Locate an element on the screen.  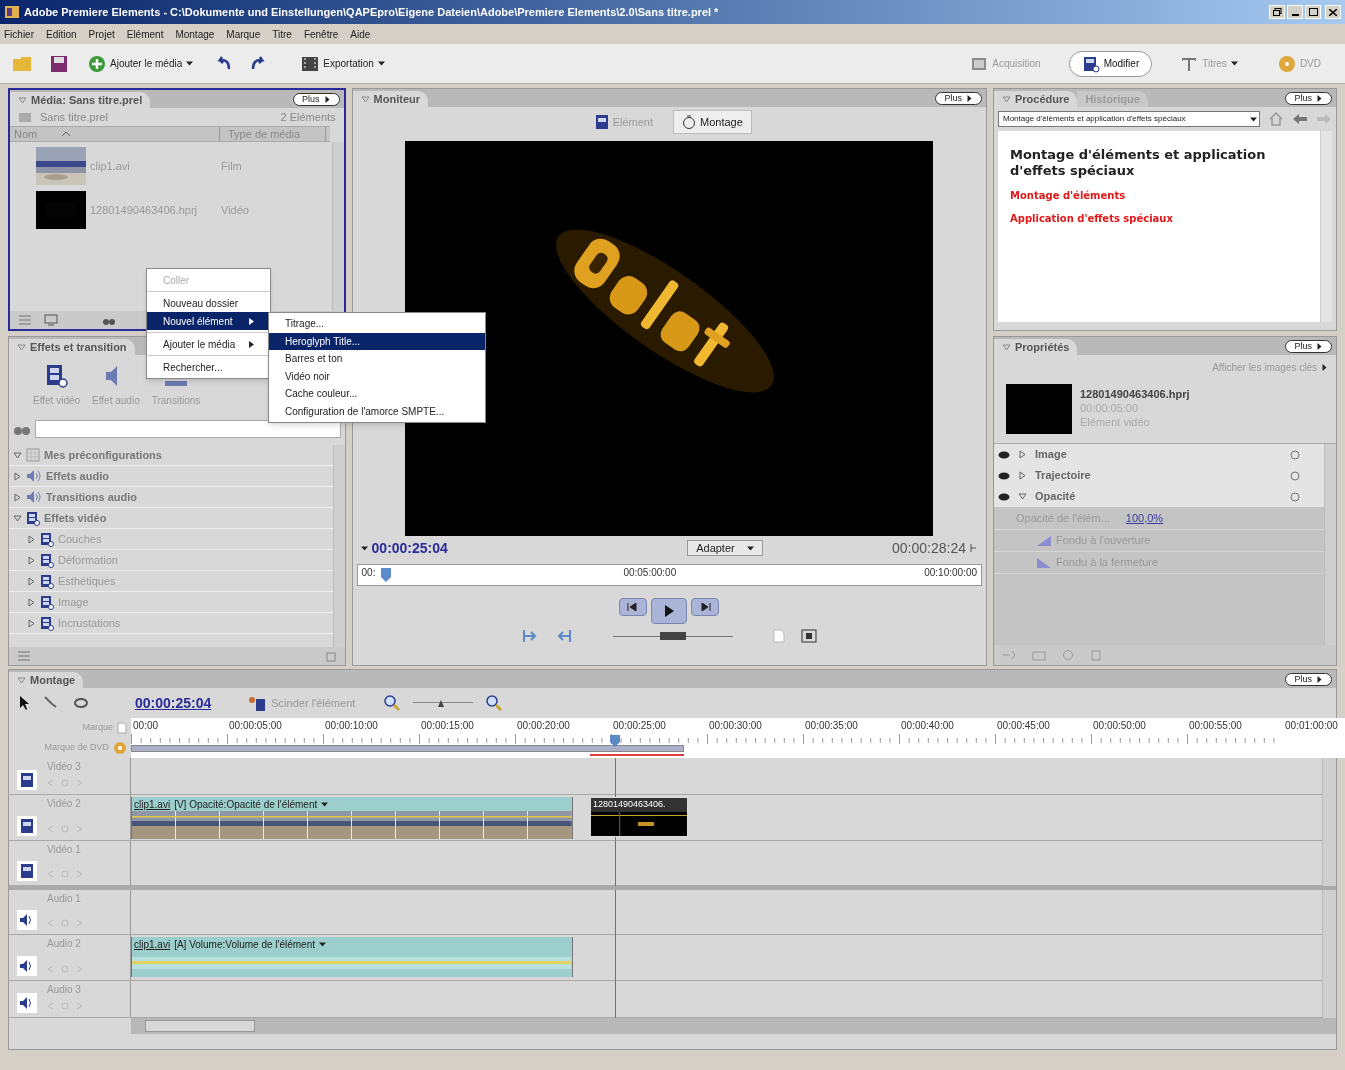
ruler-label: 00:10:00:00 is located at coordinates (950, 573).